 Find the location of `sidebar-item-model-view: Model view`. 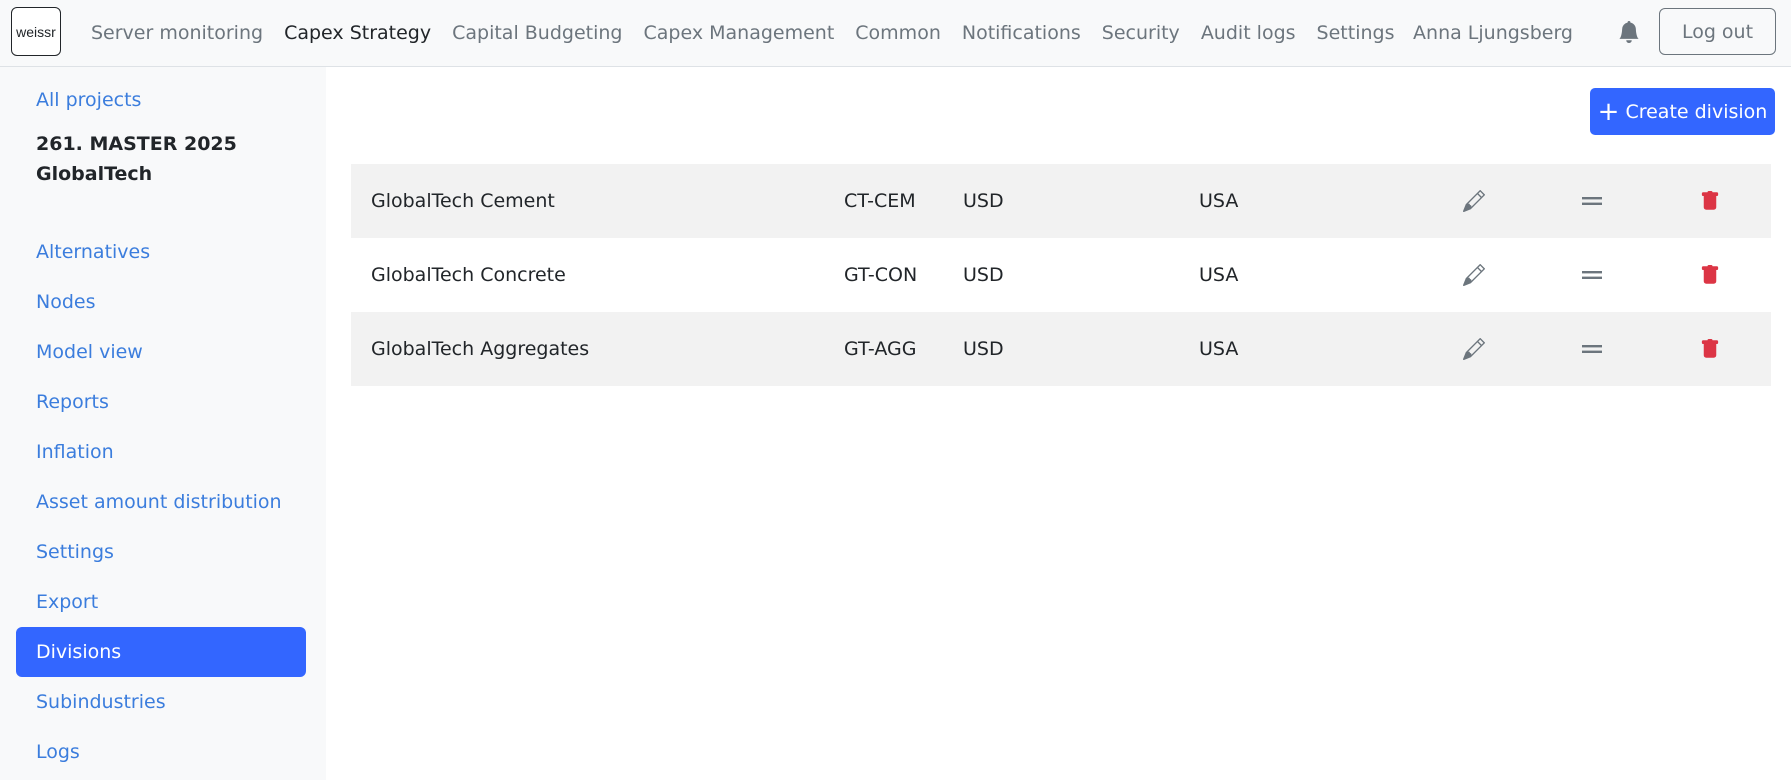

sidebar-item-model-view: Model view is located at coordinates (89, 352).